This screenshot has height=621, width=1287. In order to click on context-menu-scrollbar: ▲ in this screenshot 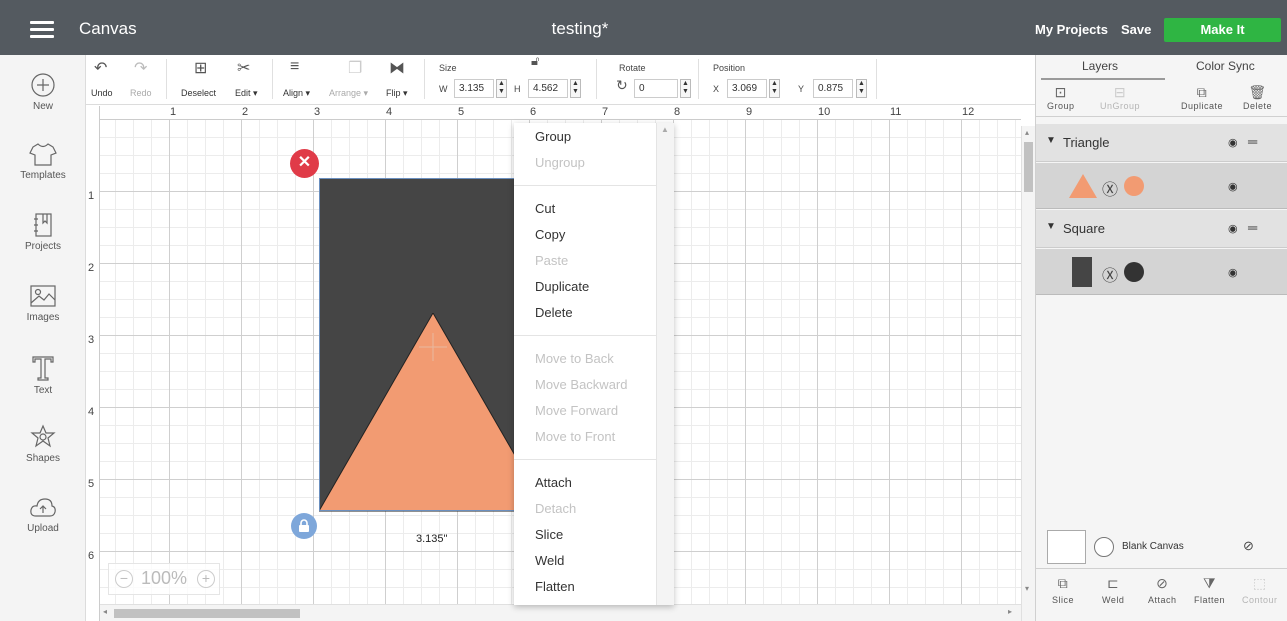, I will do `click(665, 364)`.